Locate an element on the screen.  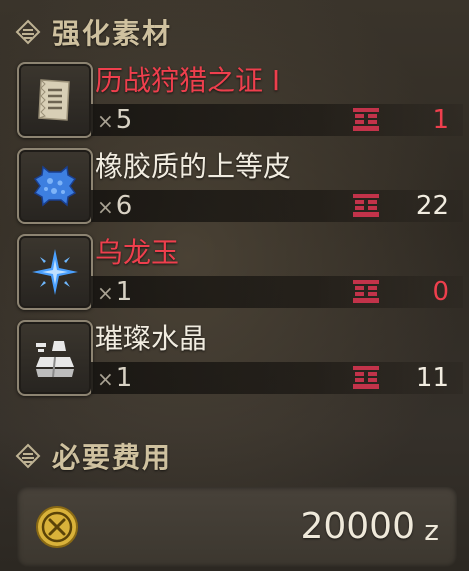
blue-jewel-icon is located at coordinates (55, 272).